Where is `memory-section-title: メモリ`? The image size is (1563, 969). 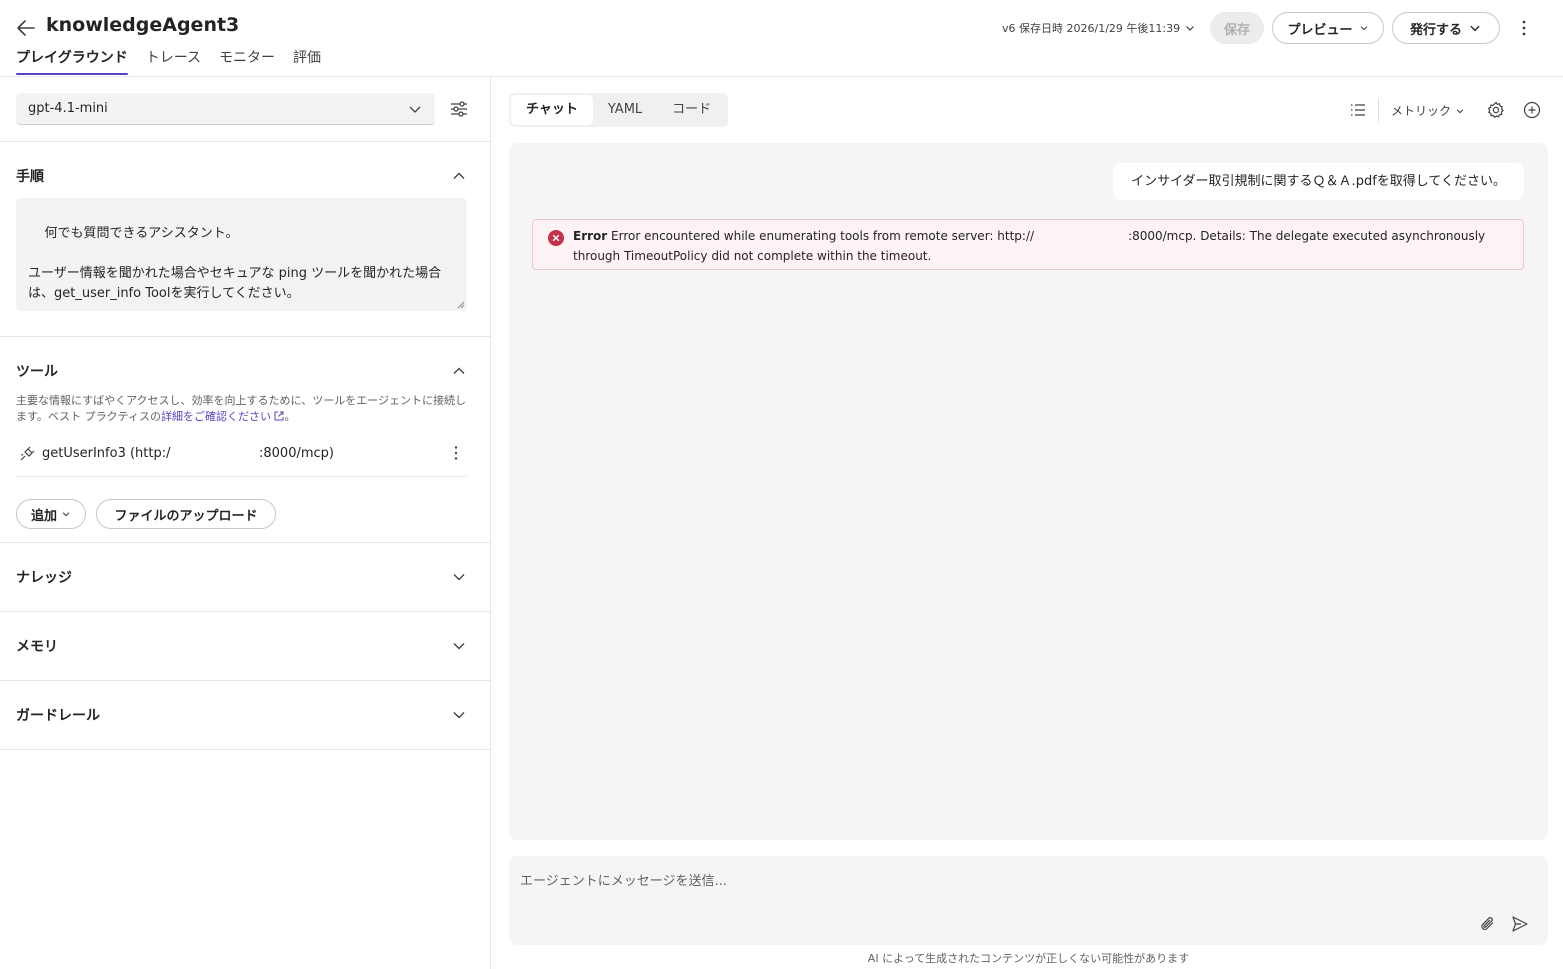
memory-section-title: メモリ is located at coordinates (37, 646).